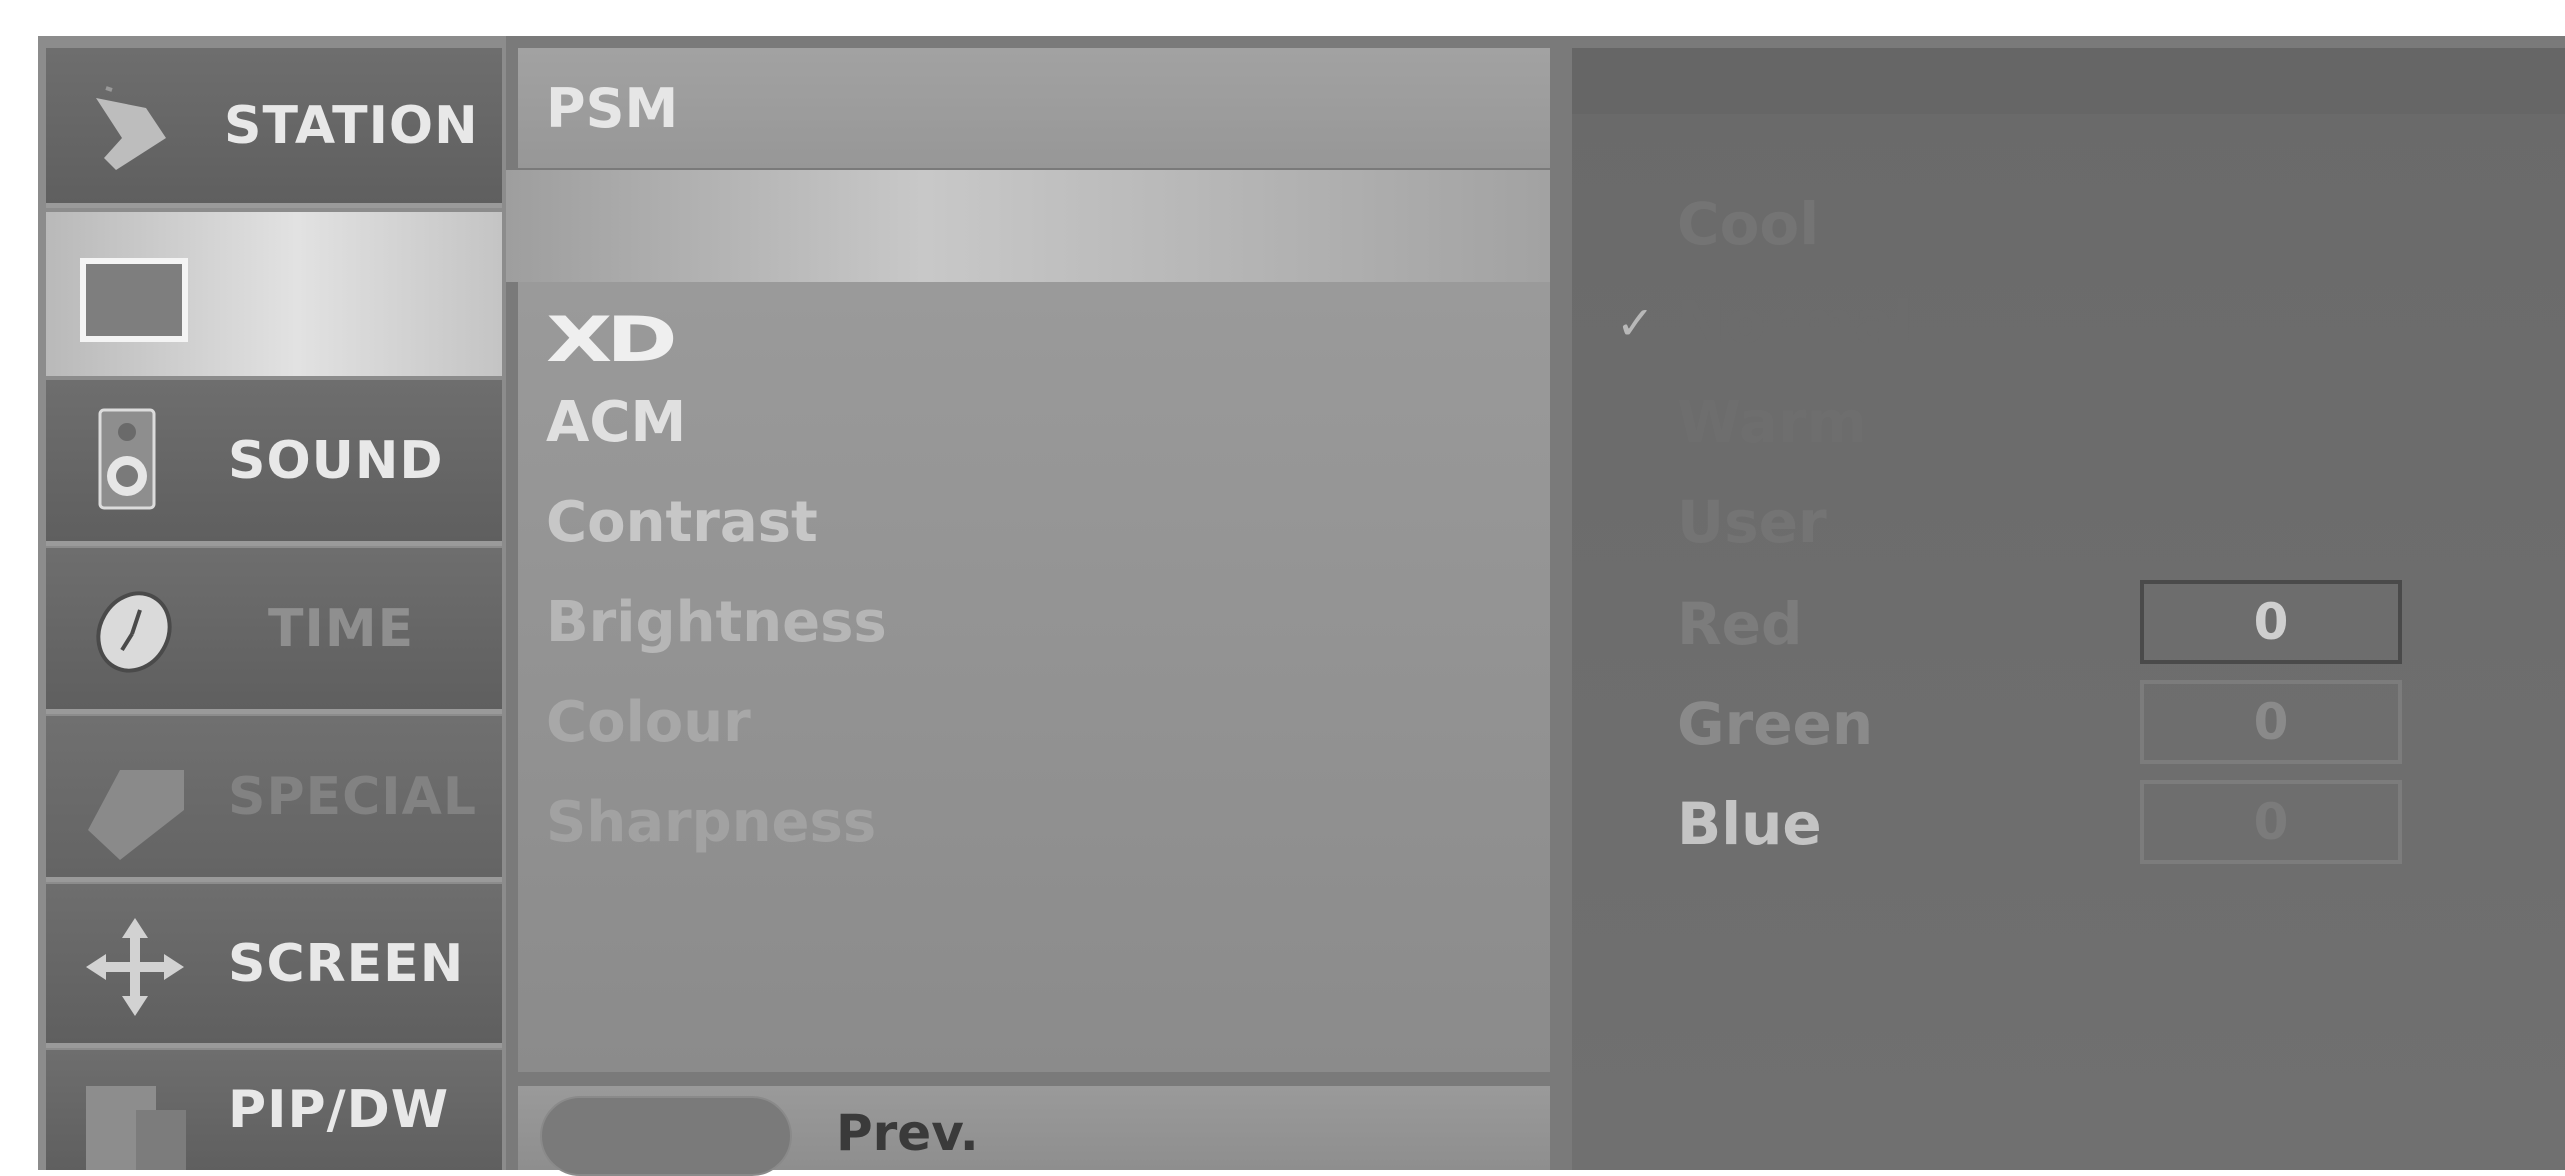  I want to click on satellite-dish-icon, so click(131, 128).